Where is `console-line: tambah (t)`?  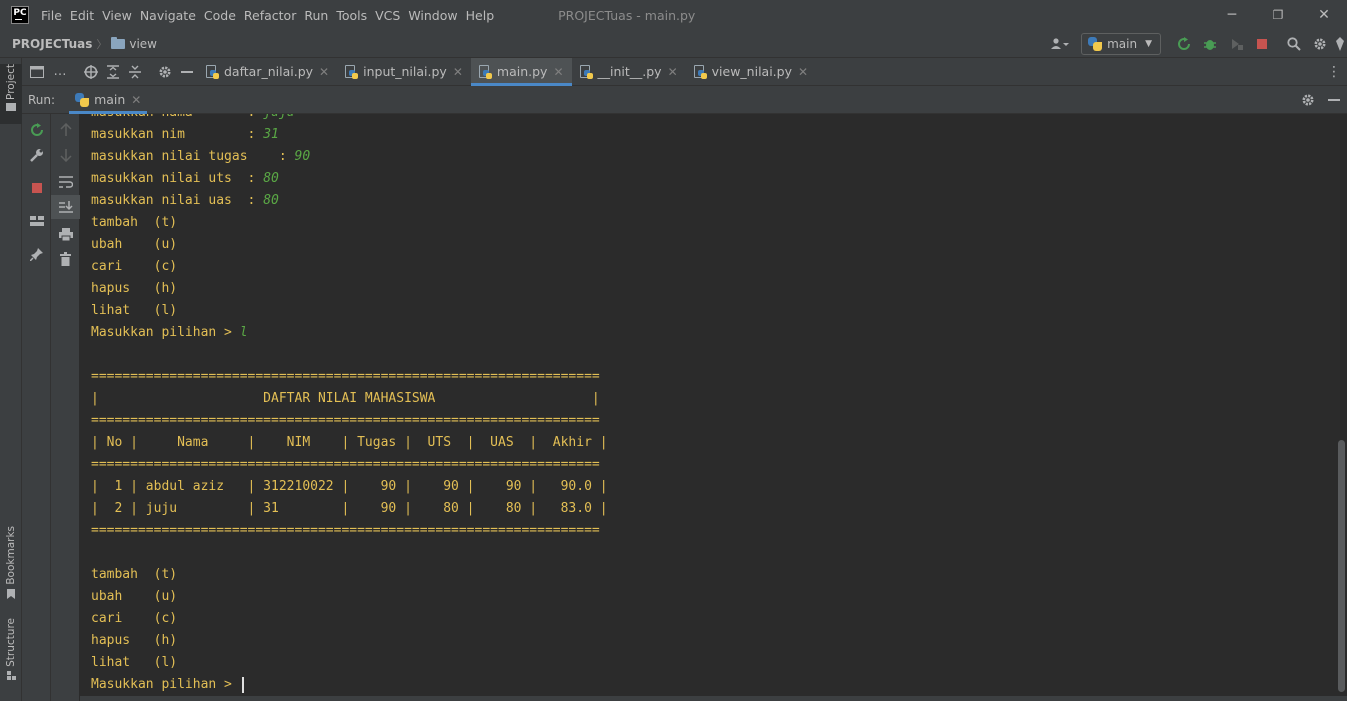 console-line: tambah (t) is located at coordinates (349, 575).